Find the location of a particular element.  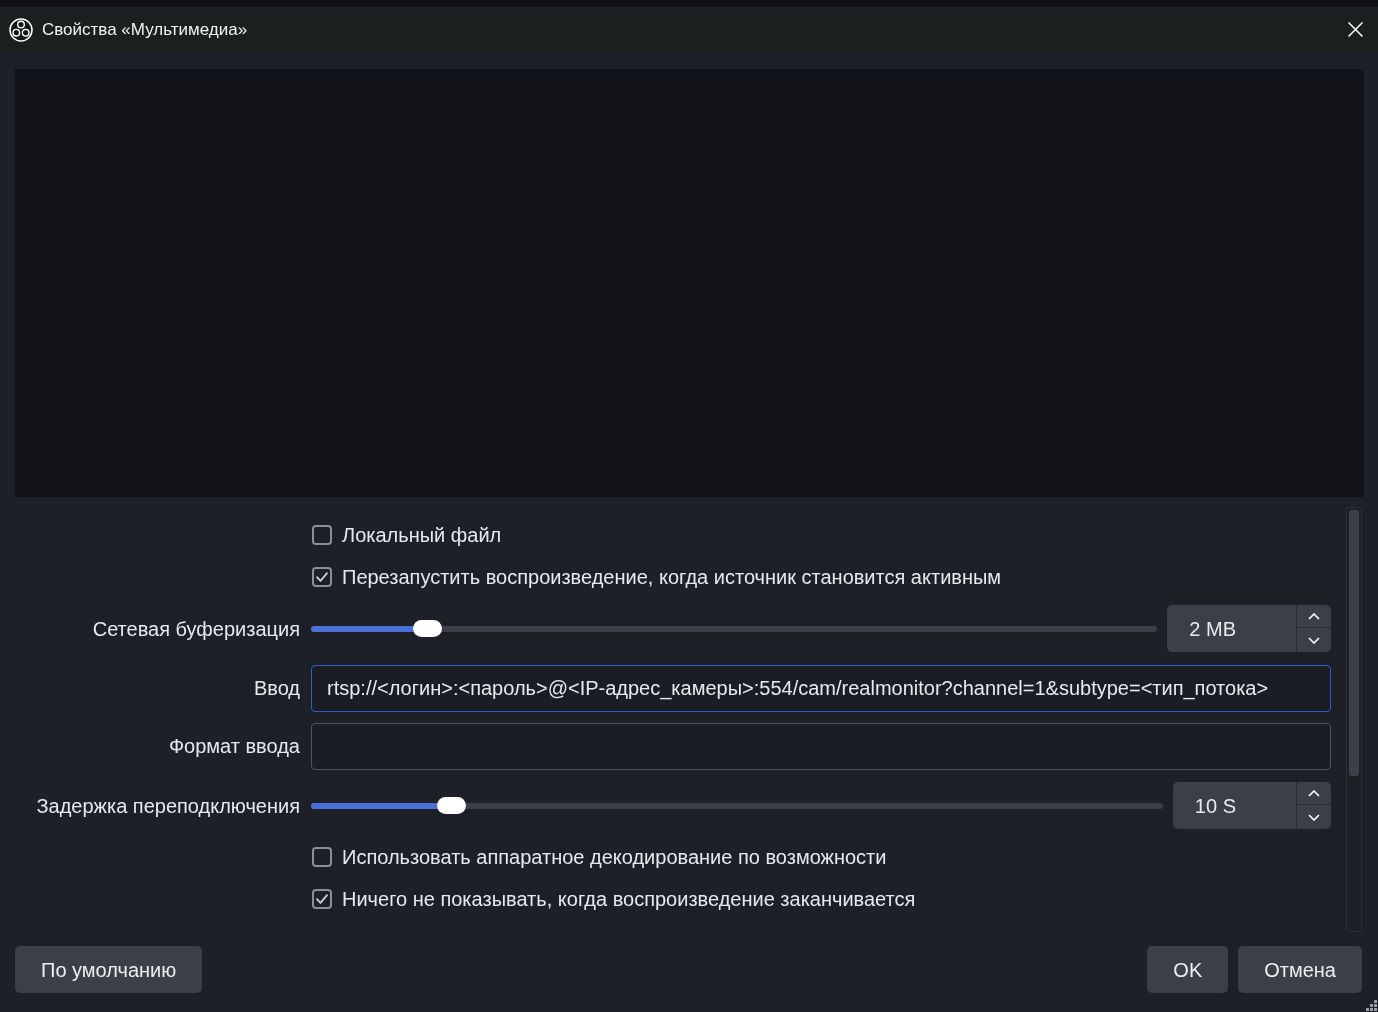

field-label: Задержка переподключения is located at coordinates (168, 806).